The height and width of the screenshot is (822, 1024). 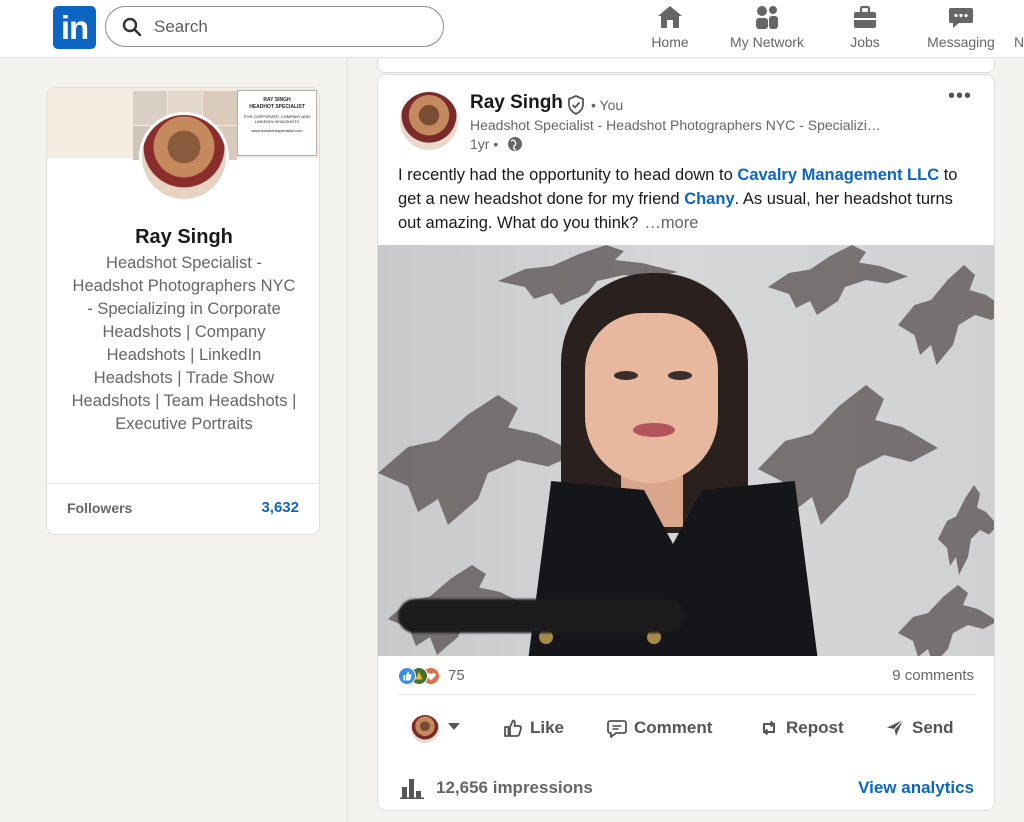 What do you see at coordinates (961, 18) in the screenshot?
I see `messaging-icon` at bounding box center [961, 18].